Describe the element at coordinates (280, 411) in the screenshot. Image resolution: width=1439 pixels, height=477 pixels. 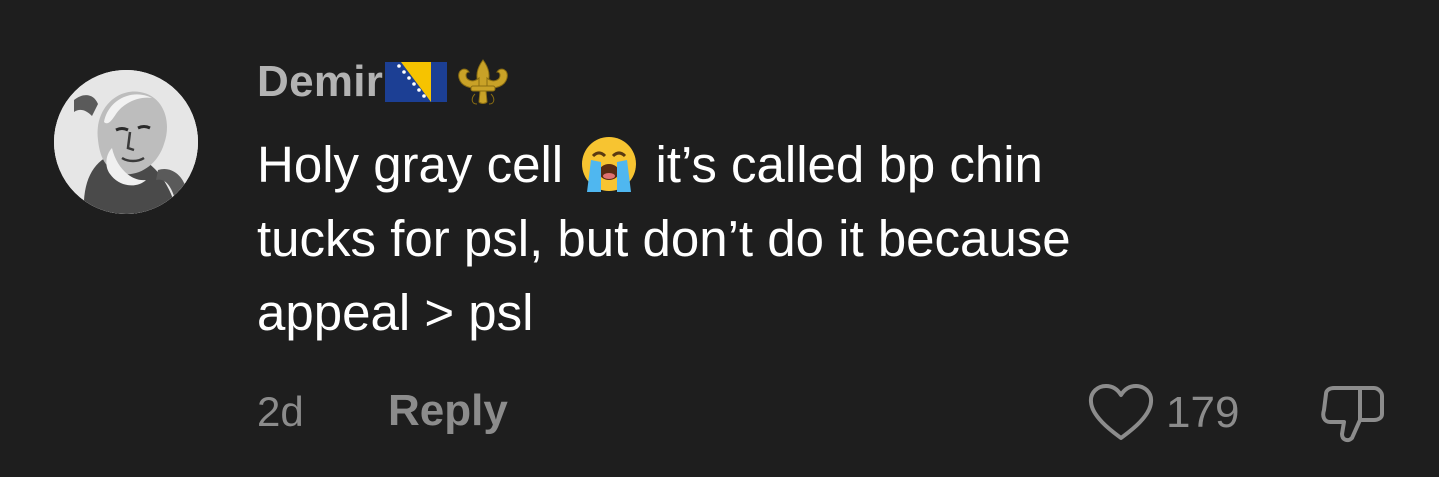
I see `timestamp: 2d` at that location.